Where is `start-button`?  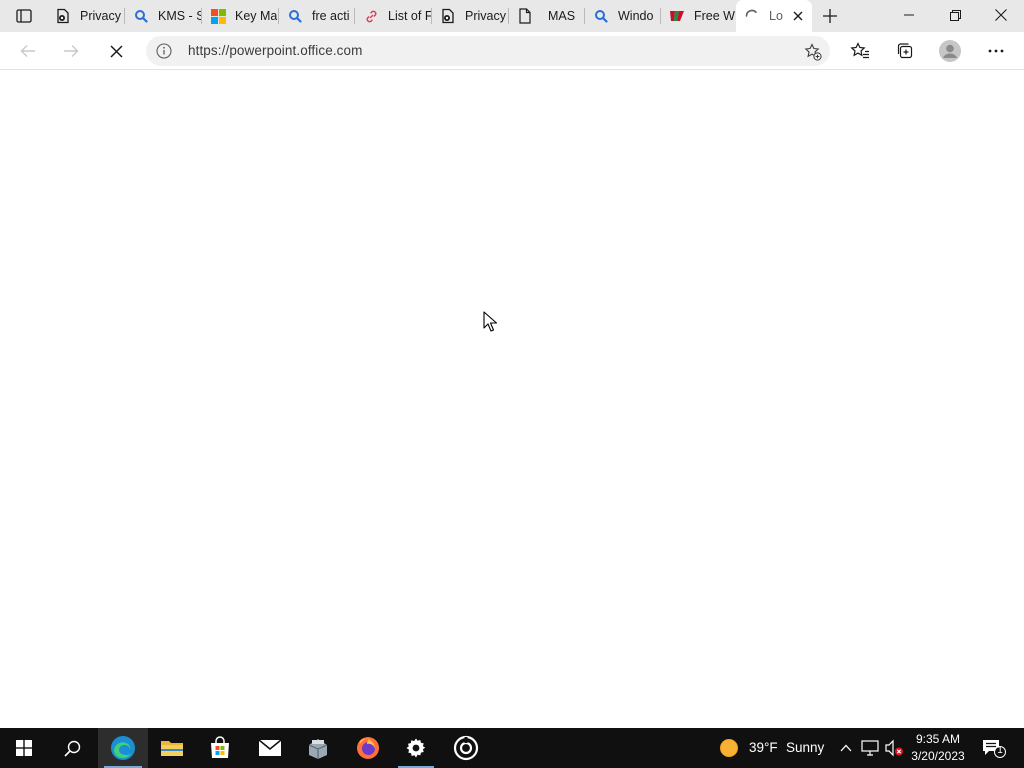
start-button is located at coordinates (24, 748).